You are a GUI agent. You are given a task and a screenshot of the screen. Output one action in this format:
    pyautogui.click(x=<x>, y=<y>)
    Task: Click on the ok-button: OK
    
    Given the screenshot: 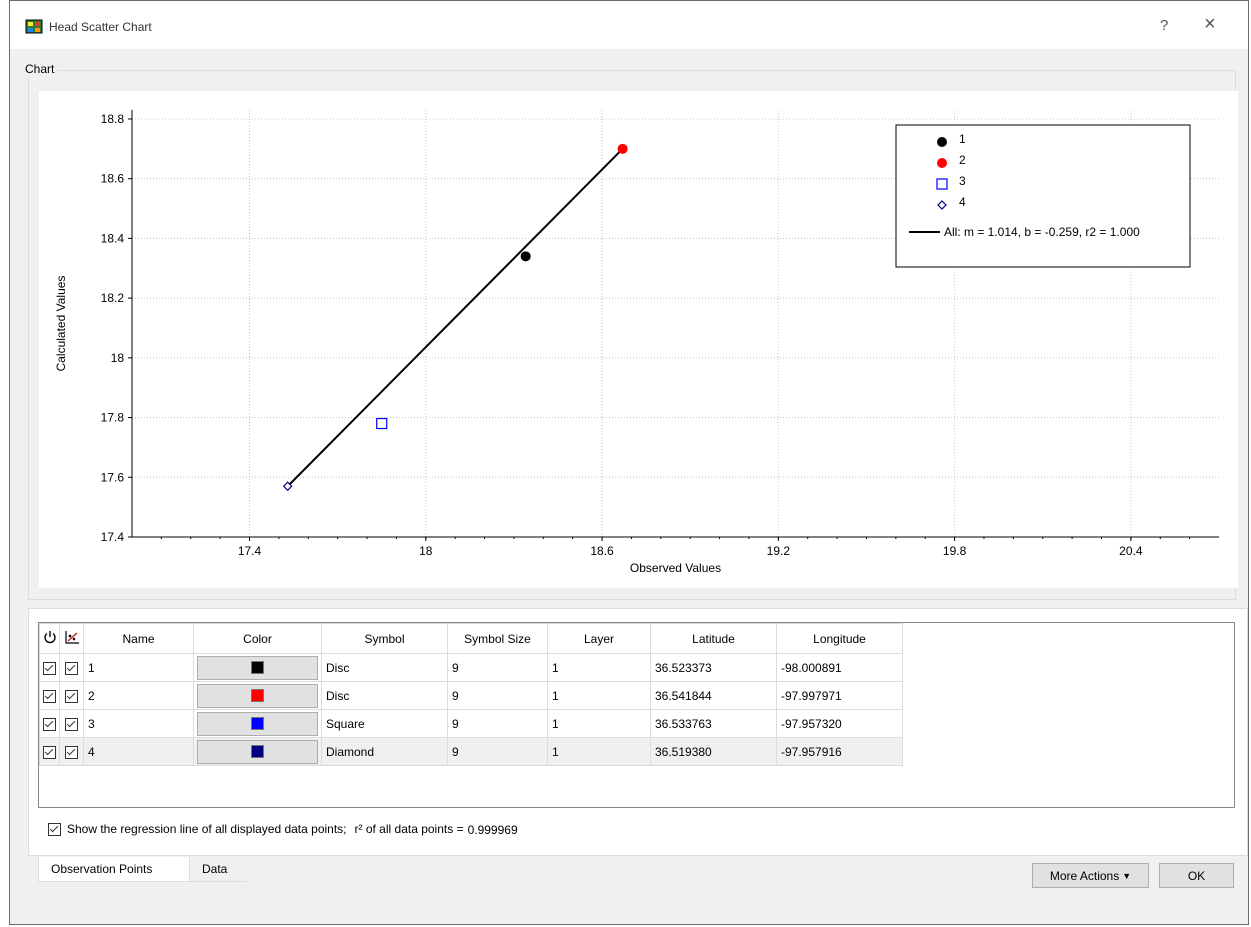 What is the action you would take?
    pyautogui.click(x=1196, y=875)
    